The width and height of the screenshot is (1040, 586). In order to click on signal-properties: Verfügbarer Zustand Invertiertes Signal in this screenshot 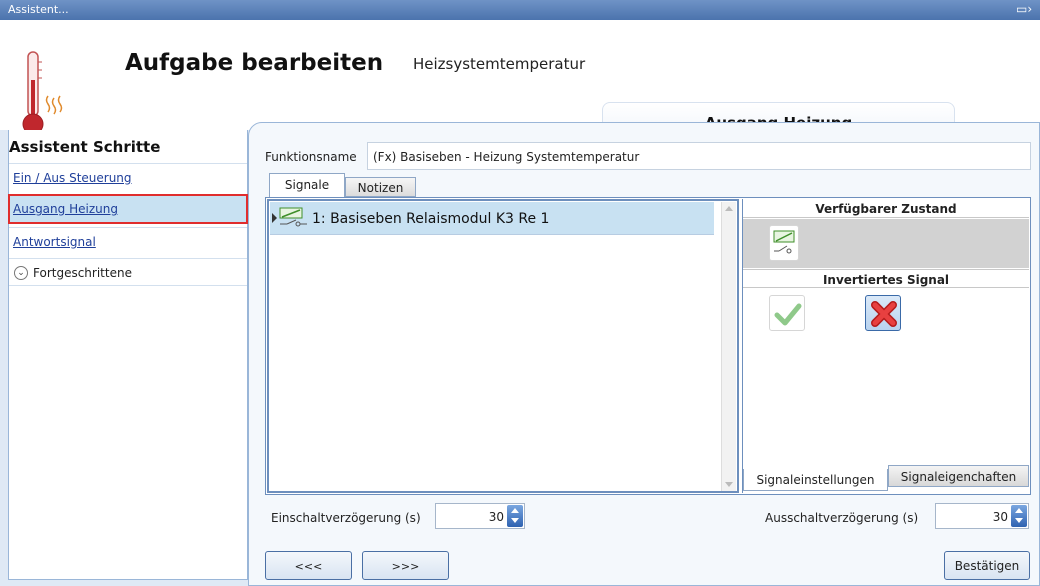, I will do `click(885, 346)`.